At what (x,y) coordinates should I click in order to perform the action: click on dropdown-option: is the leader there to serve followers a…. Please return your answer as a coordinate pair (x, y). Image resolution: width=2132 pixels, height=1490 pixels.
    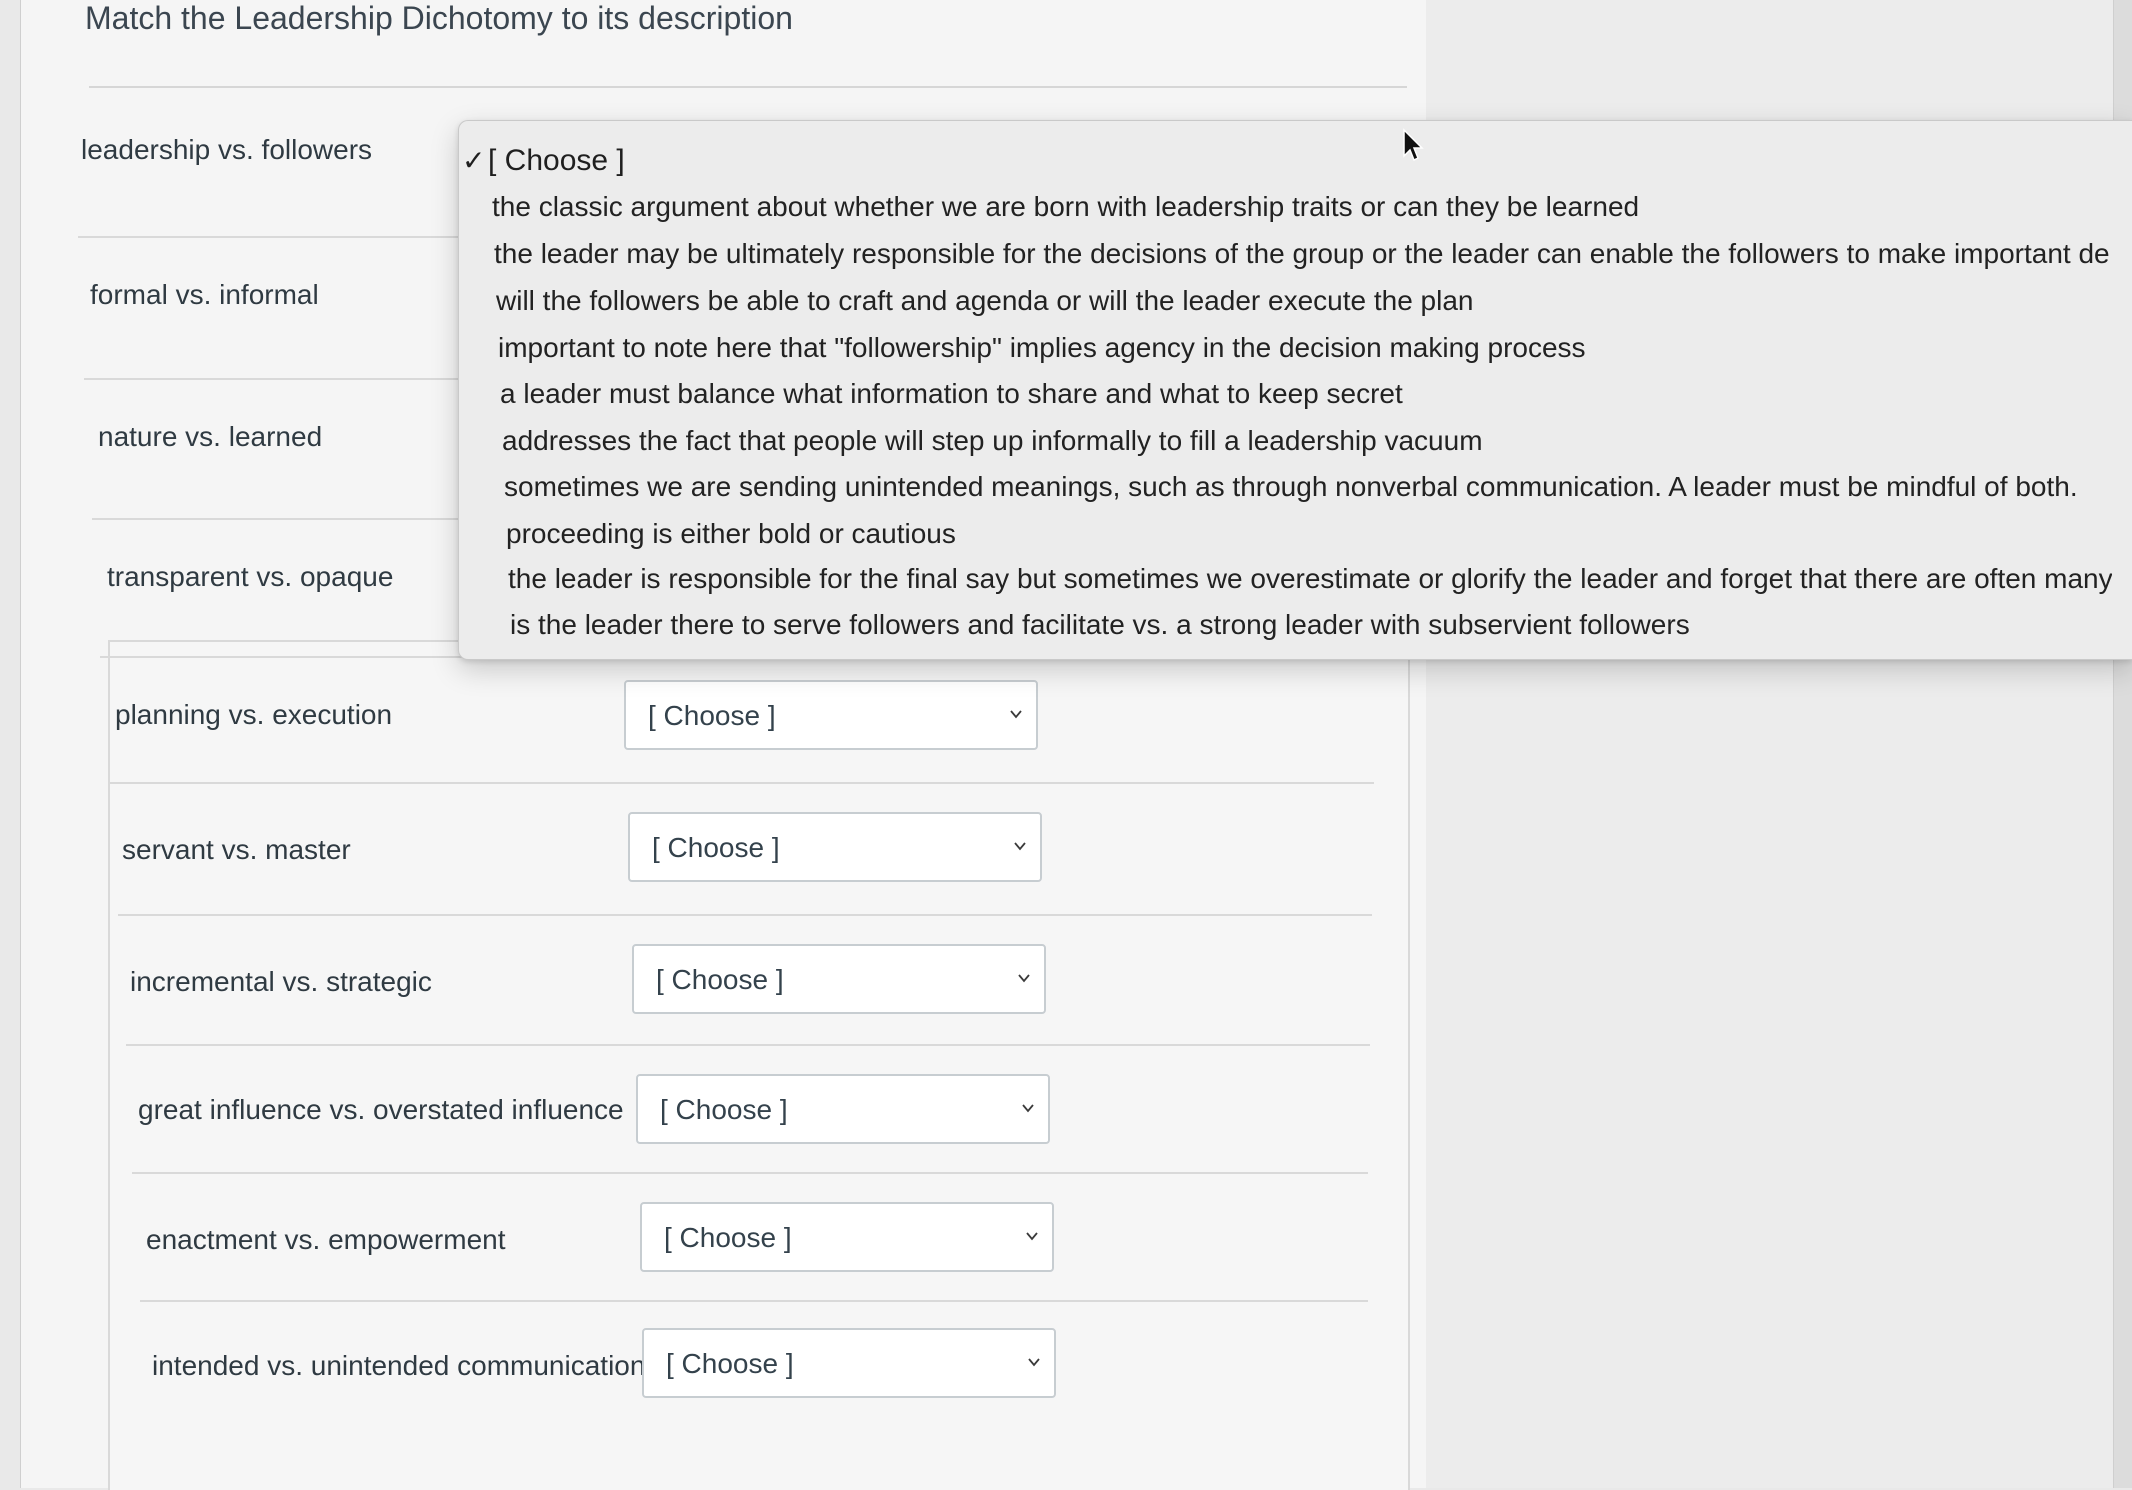
    Looking at the image, I should click on (1311, 625).